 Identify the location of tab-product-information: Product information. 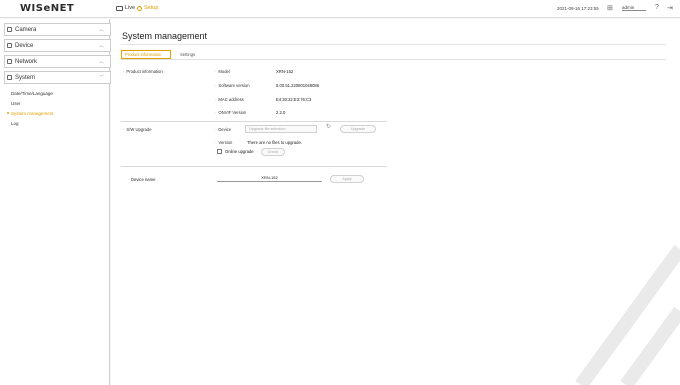
(146, 54).